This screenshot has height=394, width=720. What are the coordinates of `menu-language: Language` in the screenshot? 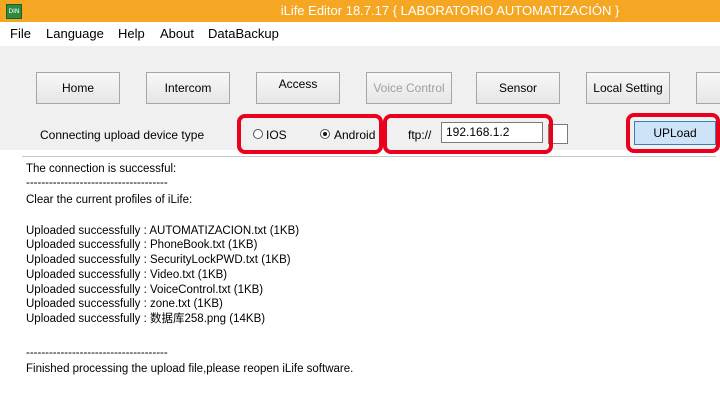 It's located at (75, 34).